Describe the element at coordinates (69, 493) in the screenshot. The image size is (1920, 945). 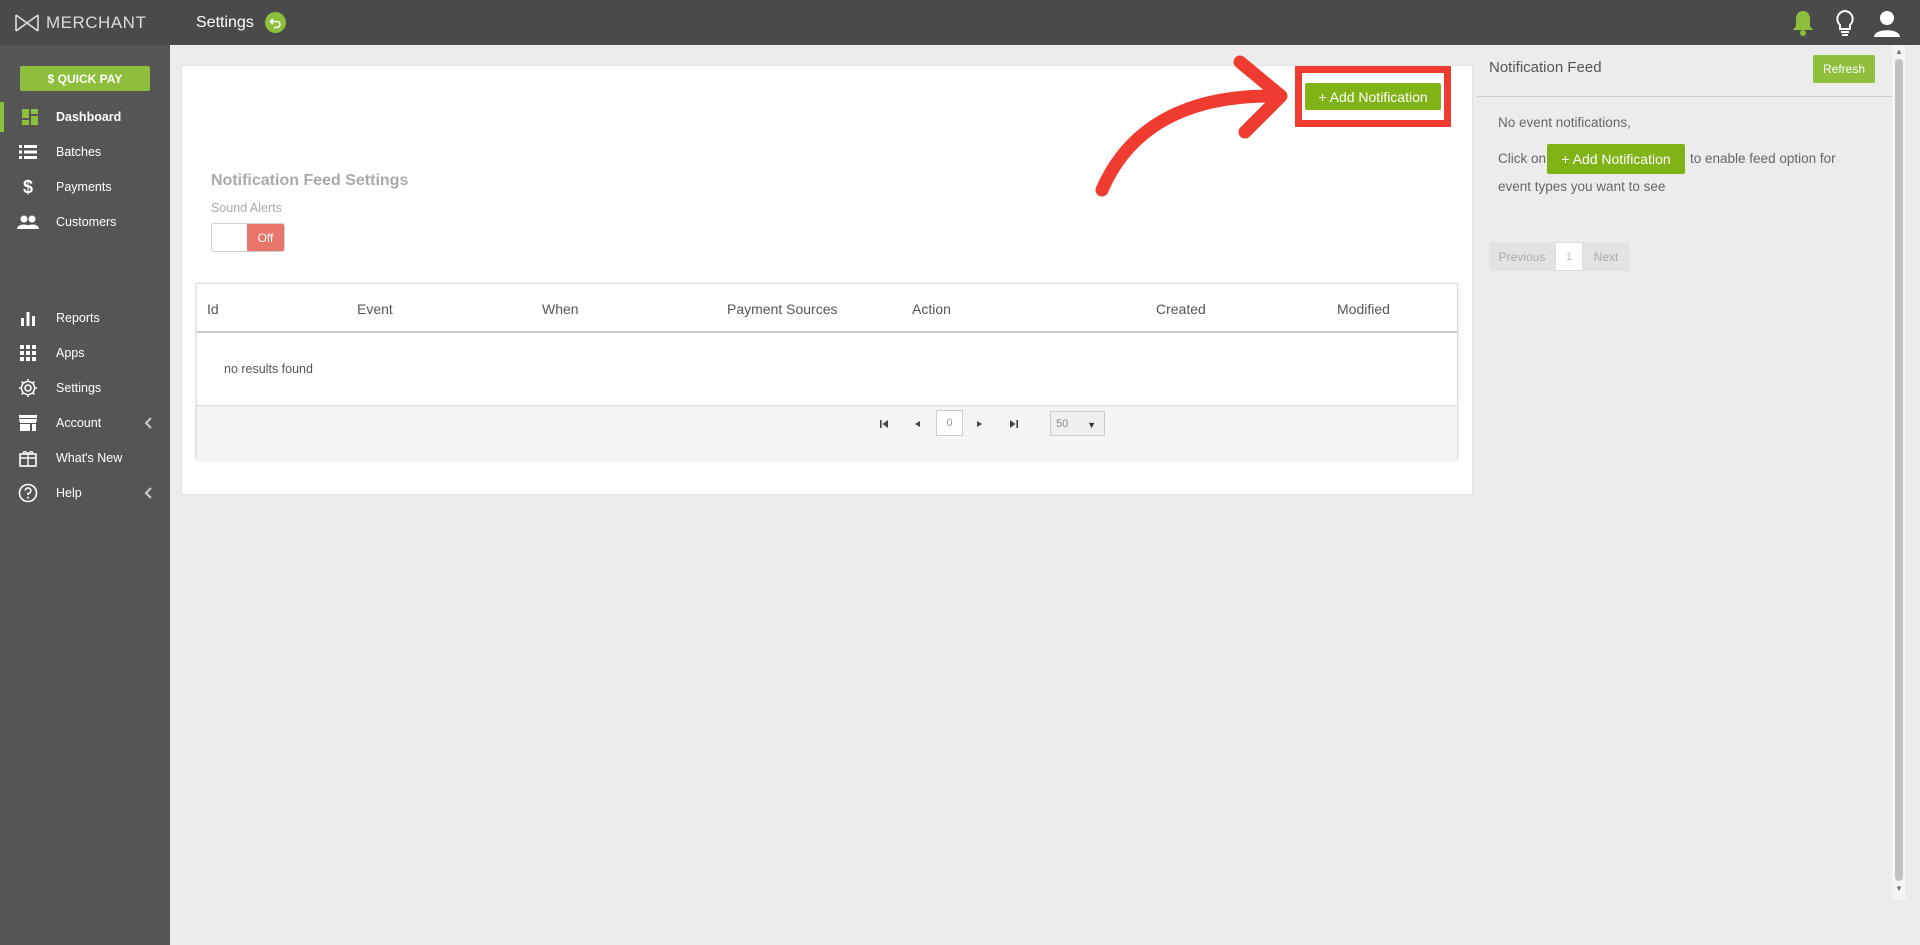
I see `sidebar-item-label: Help` at that location.